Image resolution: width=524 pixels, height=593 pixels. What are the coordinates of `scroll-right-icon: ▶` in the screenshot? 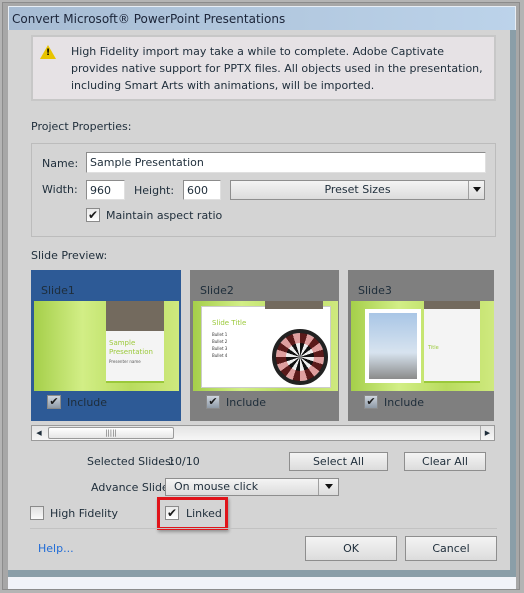 It's located at (487, 433).